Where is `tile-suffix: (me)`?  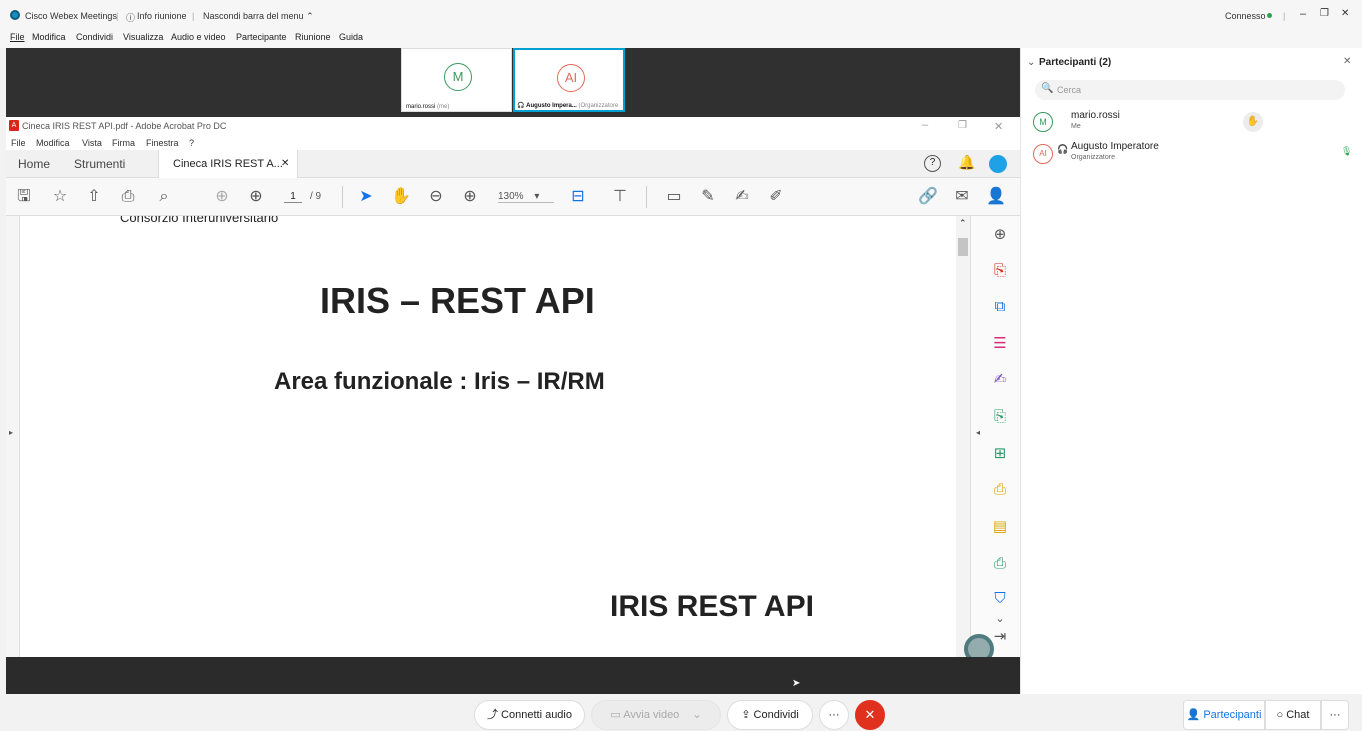 tile-suffix: (me) is located at coordinates (443, 107).